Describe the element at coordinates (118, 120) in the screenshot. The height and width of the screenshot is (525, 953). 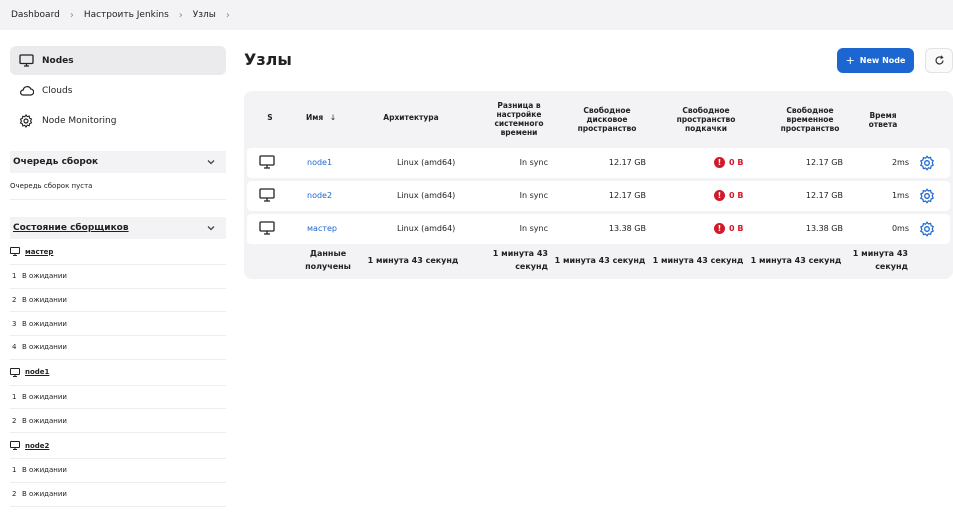
I see `sidebar-item-node-monitoring: Node Monitoring` at that location.